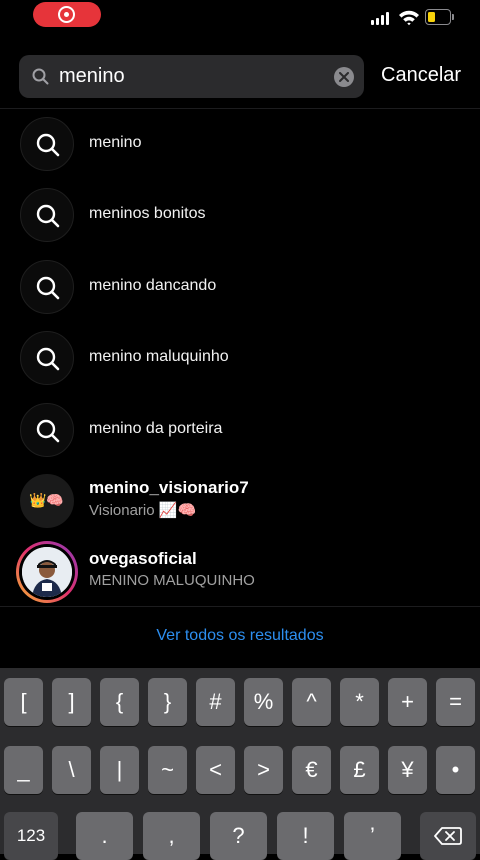 The height and width of the screenshot is (860, 480). What do you see at coordinates (215, 770) in the screenshot?
I see `key: <` at bounding box center [215, 770].